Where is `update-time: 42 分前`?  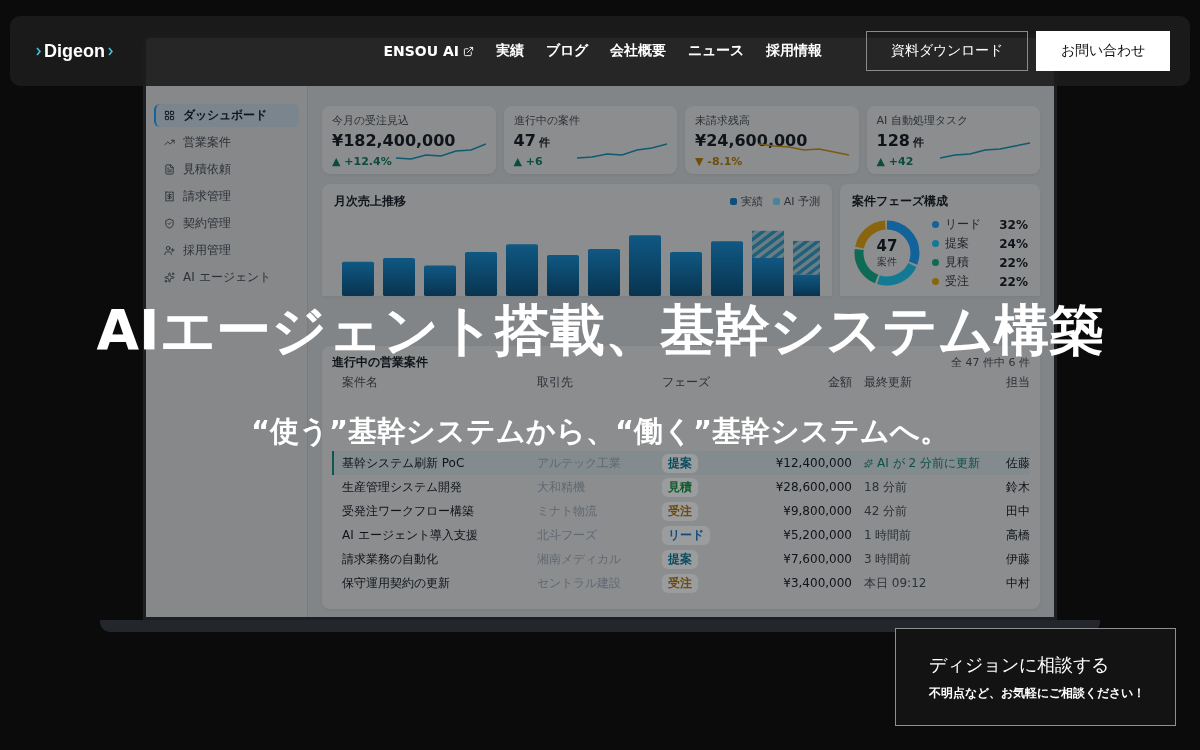
update-time: 42 分前 is located at coordinates (886, 511).